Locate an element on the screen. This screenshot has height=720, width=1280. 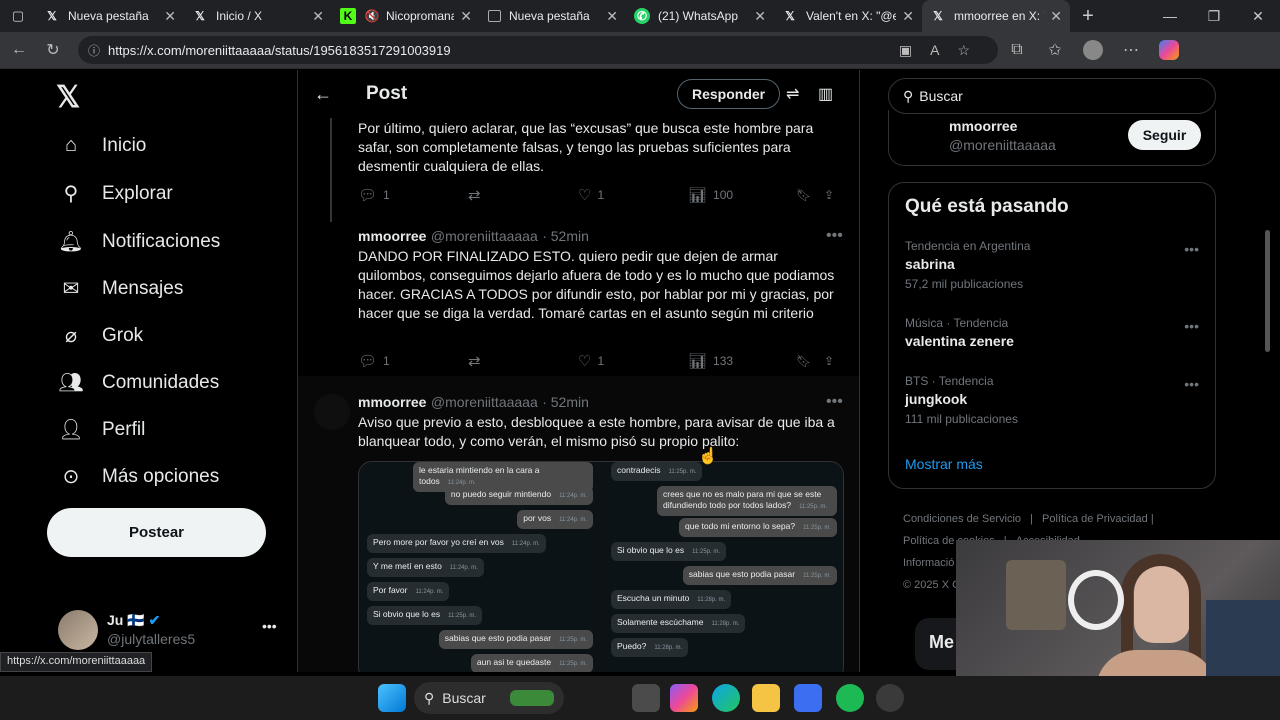
search-input: ⚲ Buscar is located at coordinates (1052, 96).